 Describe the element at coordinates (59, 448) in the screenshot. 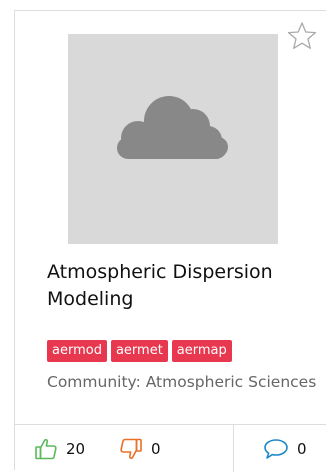

I see `like-button: 20` at that location.